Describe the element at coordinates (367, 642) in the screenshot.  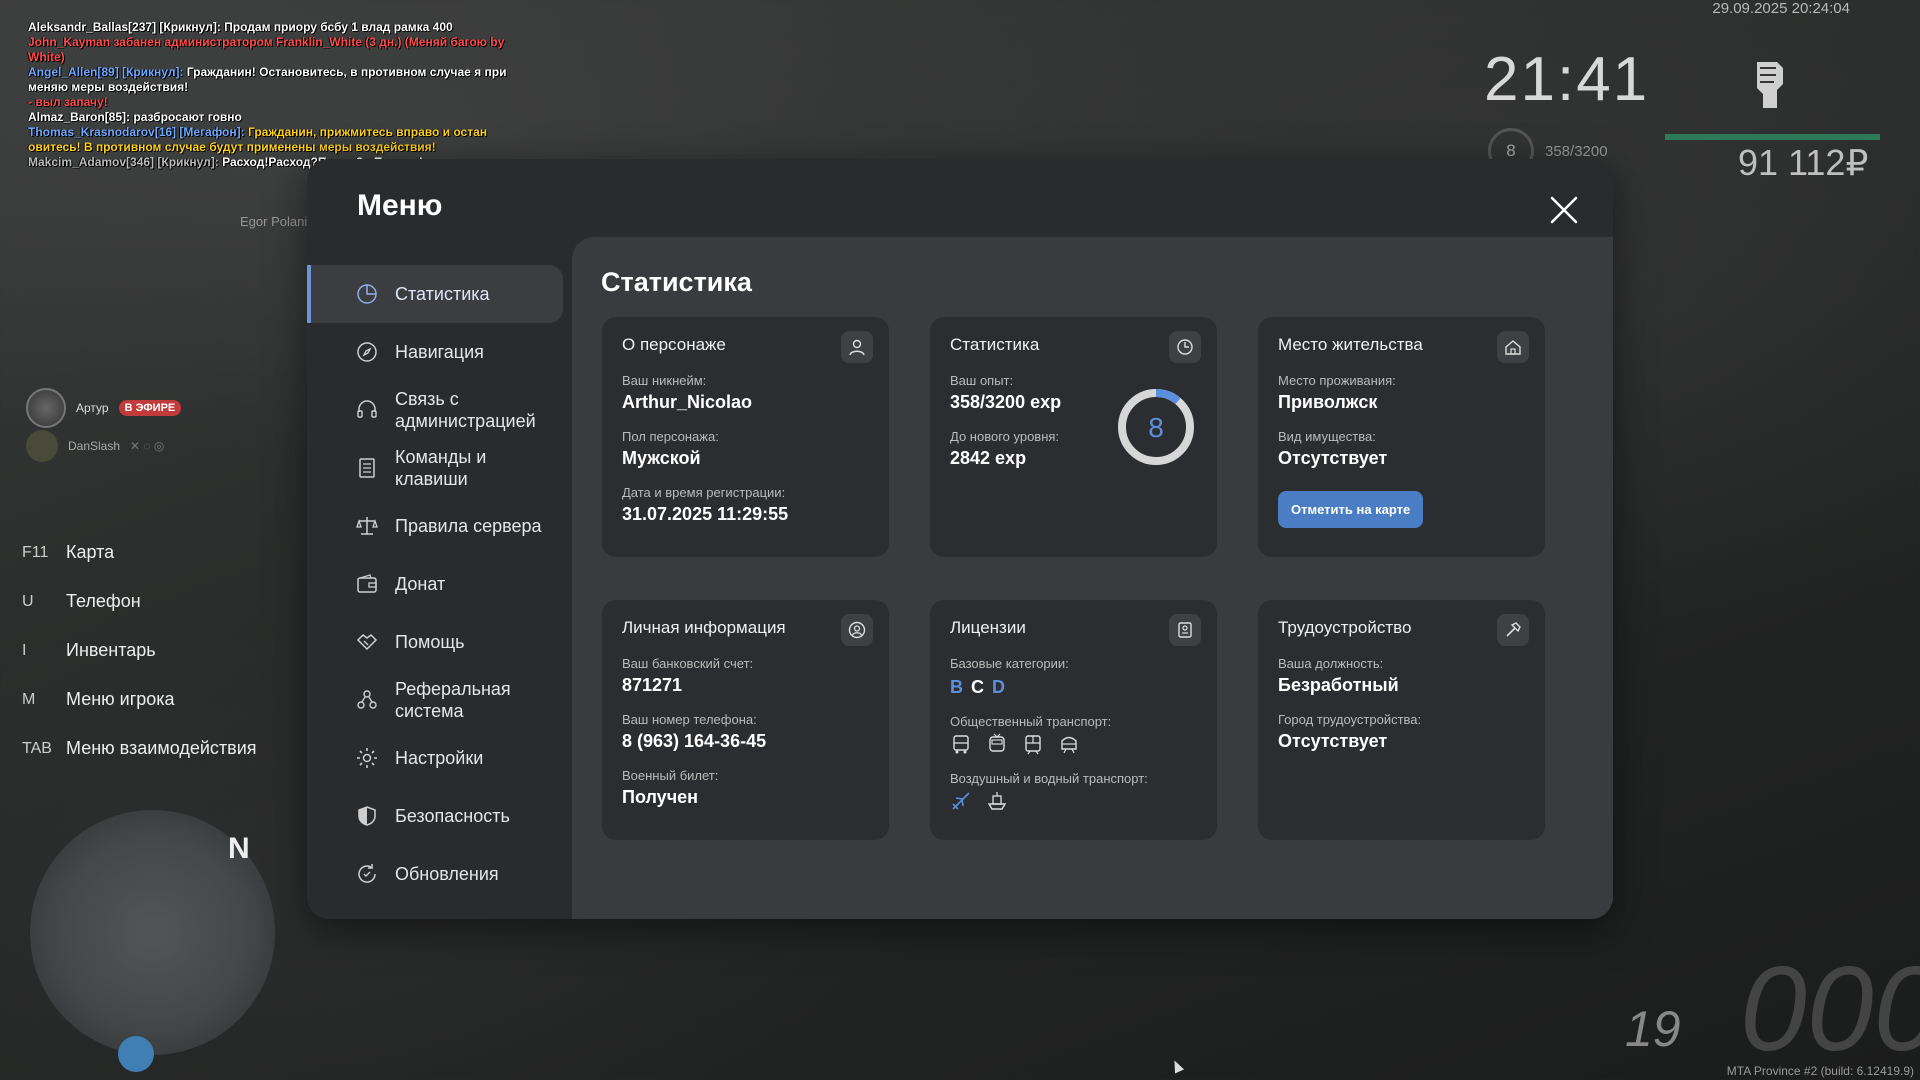
I see `handshake-icon` at that location.